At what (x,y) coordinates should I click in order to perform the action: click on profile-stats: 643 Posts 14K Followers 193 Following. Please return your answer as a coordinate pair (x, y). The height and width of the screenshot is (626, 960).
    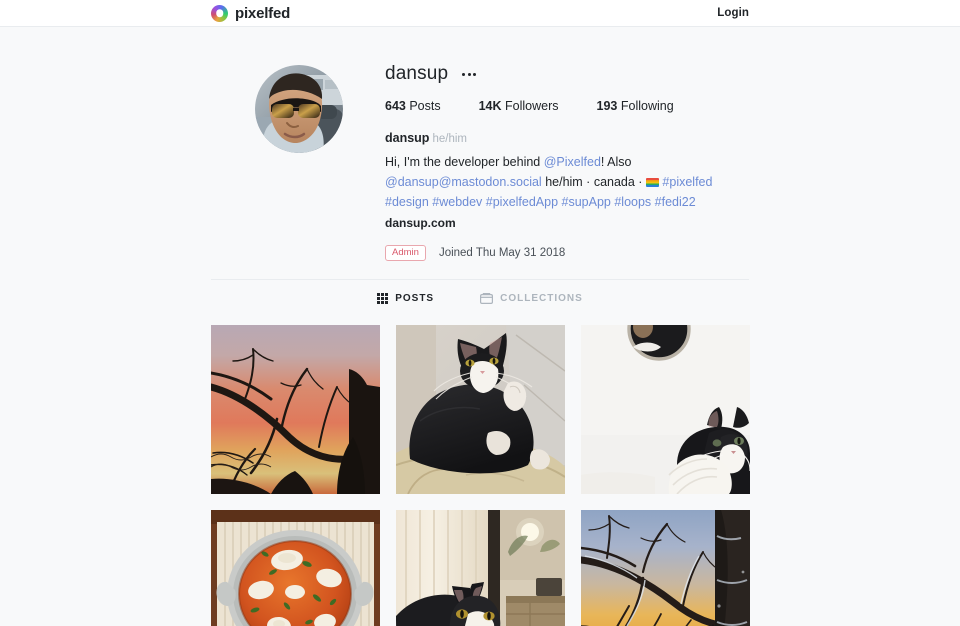
    Looking at the image, I should click on (567, 106).